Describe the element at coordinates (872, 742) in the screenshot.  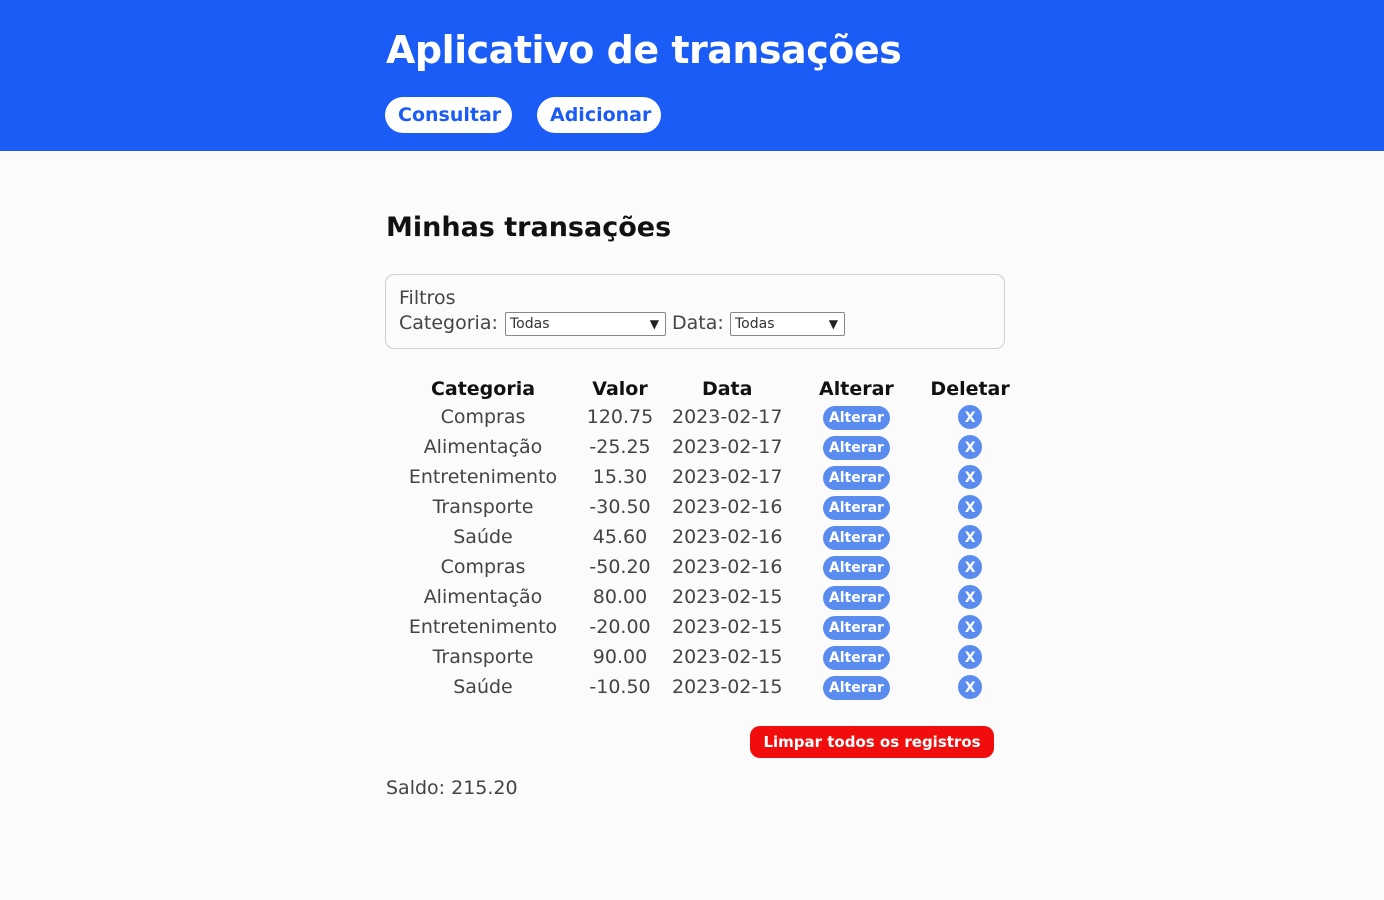
I see `clear-all-button: Limpar todos os registros` at that location.